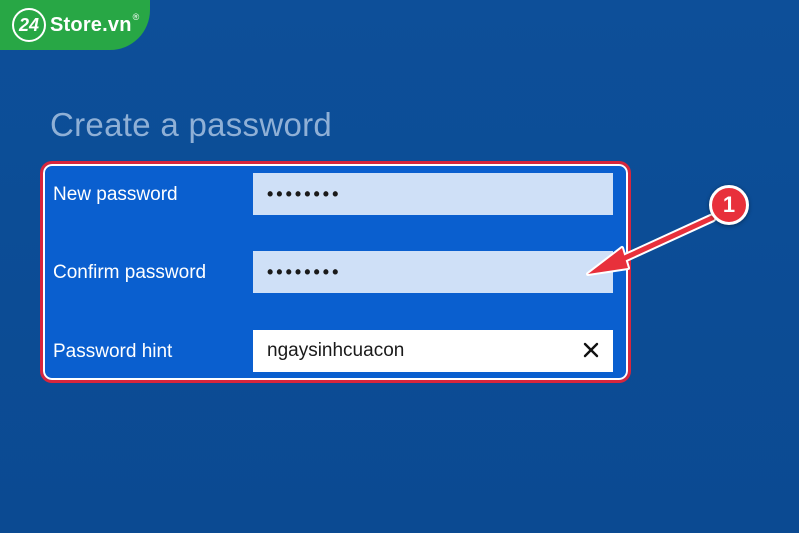  I want to click on password-hint-value: ngaysinhcuacon, so click(336, 350).